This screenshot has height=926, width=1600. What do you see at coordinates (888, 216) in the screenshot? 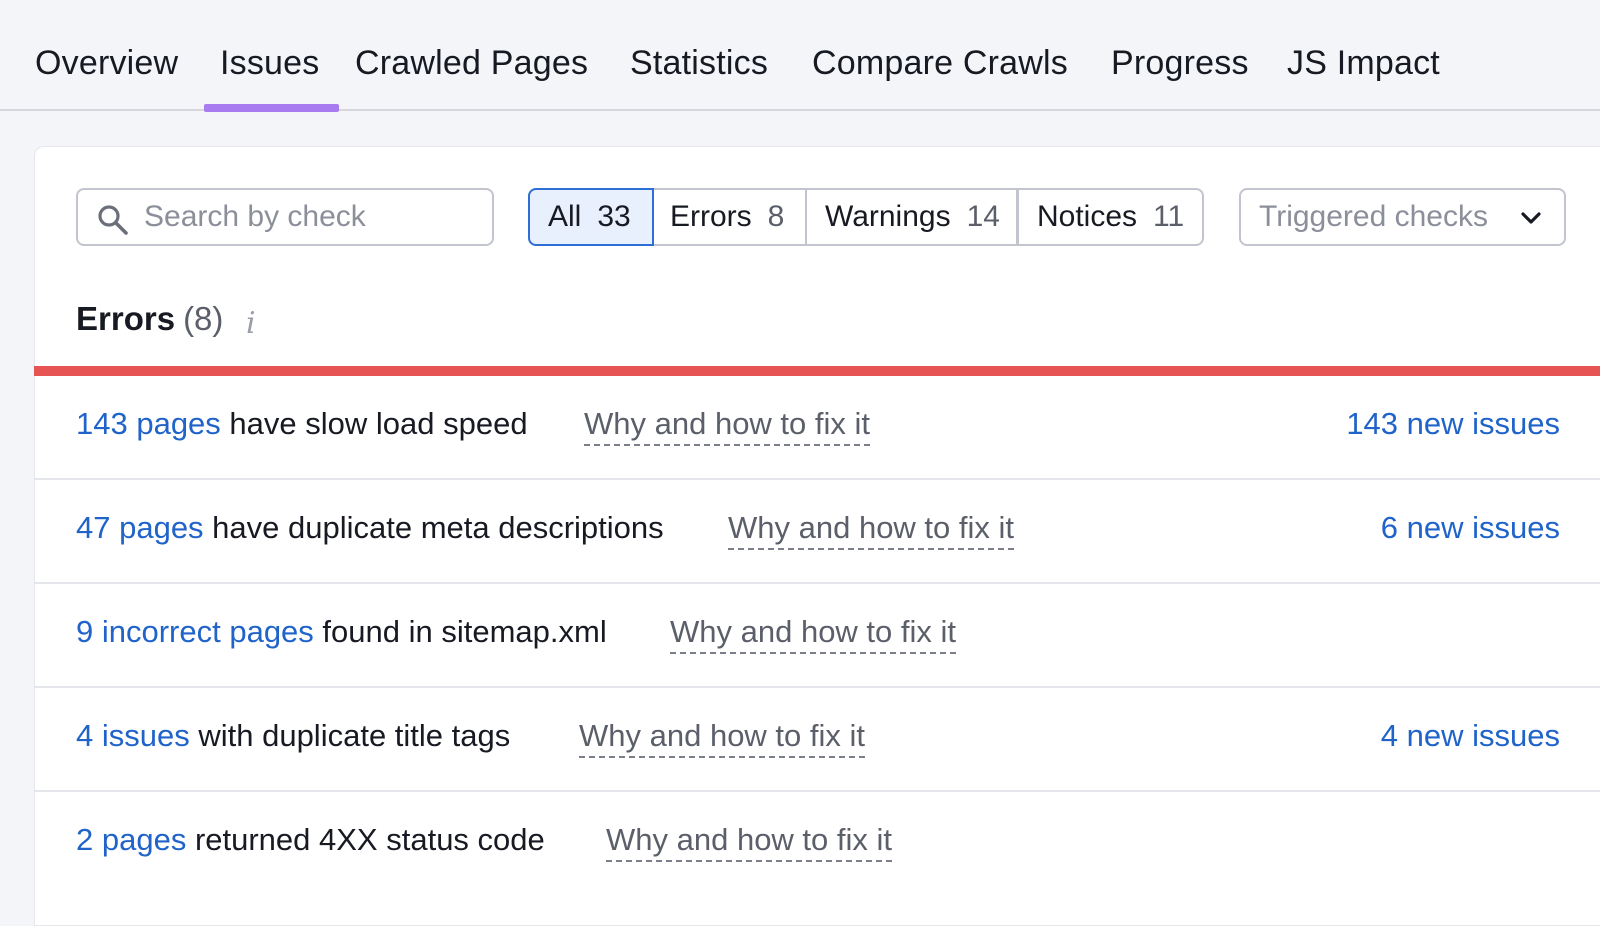
I see `filter-warnings-label: Warnings` at bounding box center [888, 216].